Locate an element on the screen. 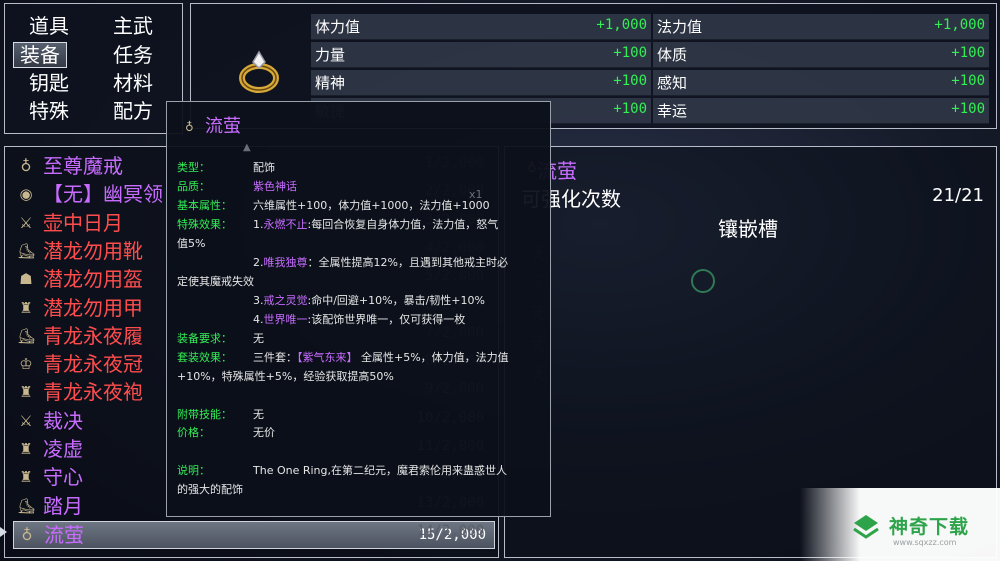 The height and width of the screenshot is (561, 1000). watermark-brand: 神奇下载 is located at coordinates (929, 527).